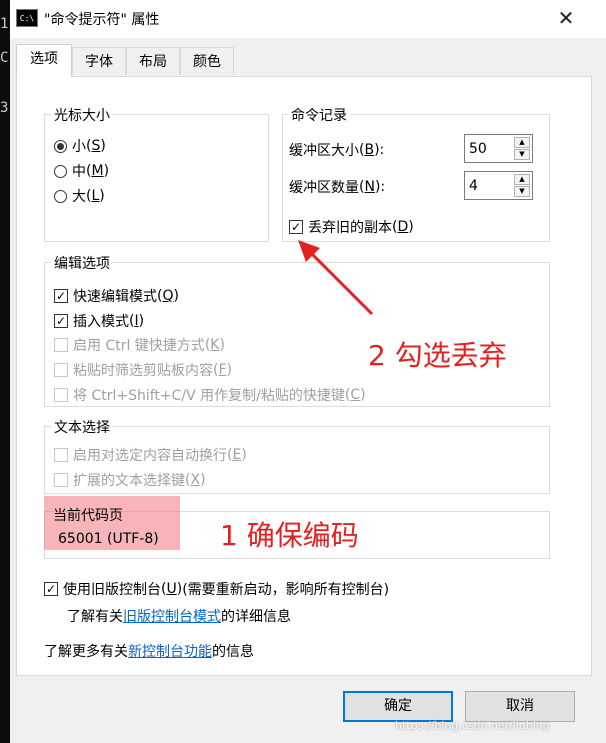 The height and width of the screenshot is (743, 606). I want to click on codepage-value: 65001 (UTF-8), so click(108, 539).